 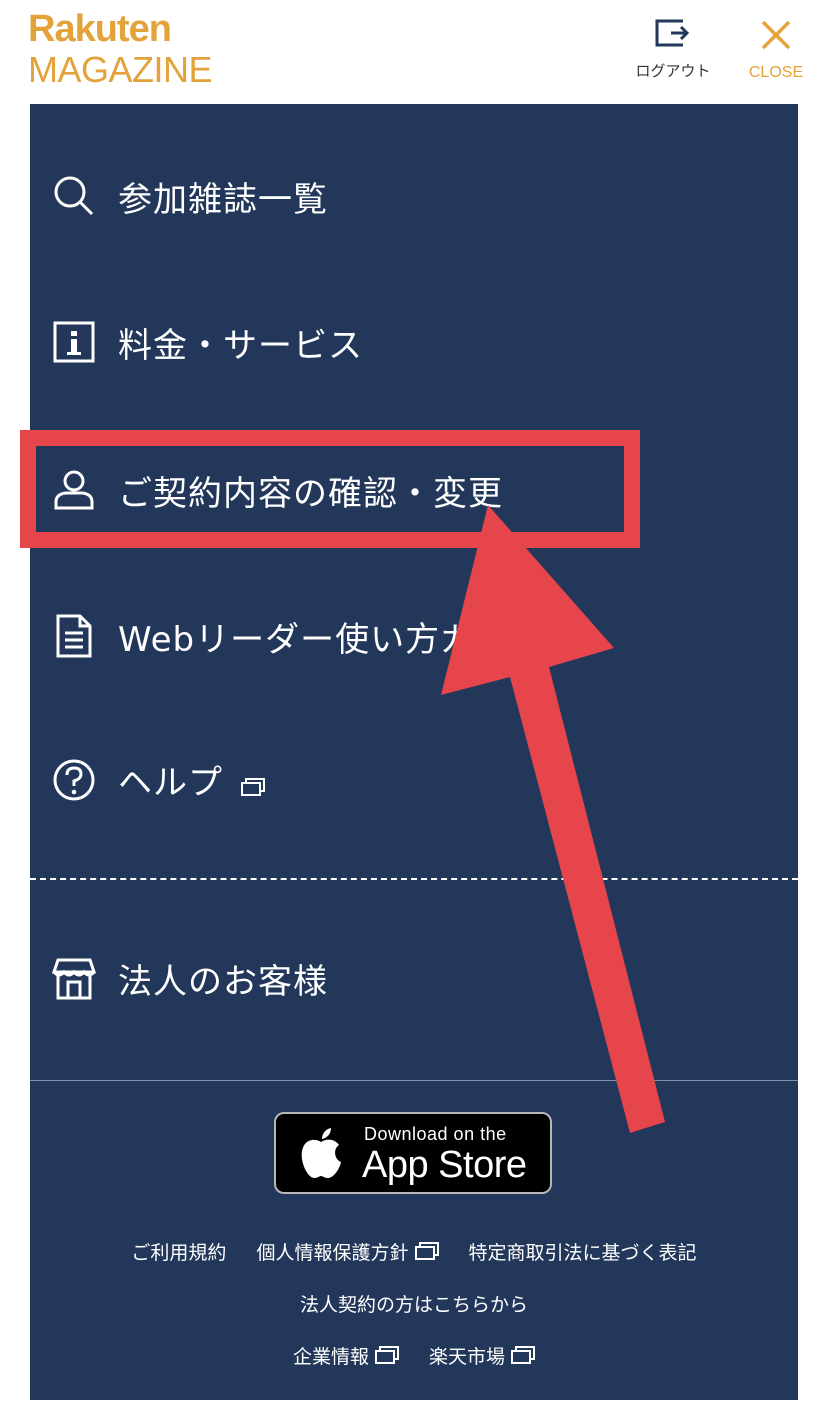 I want to click on footer-links-row-2: 法人契約の方はこちらから, so click(x=414, y=1303).